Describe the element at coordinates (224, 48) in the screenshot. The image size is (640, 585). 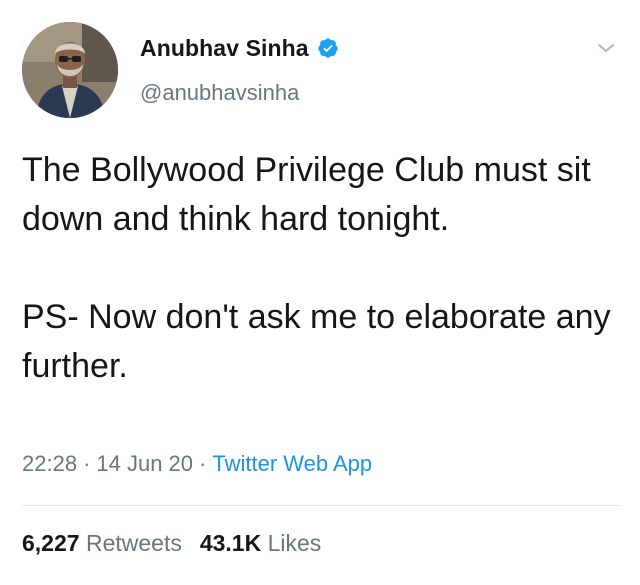
I see `display-name: Anubhav Sinha` at that location.